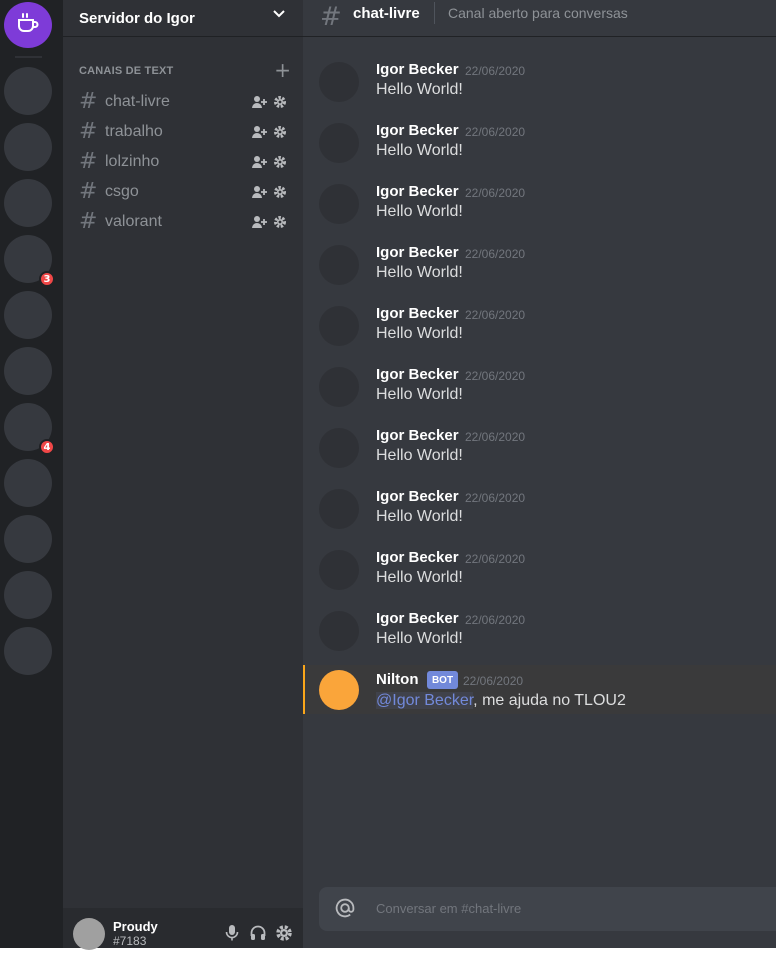 The width and height of the screenshot is (776, 954). I want to click on category-label: CANAIS DE TEXT, so click(126, 71).